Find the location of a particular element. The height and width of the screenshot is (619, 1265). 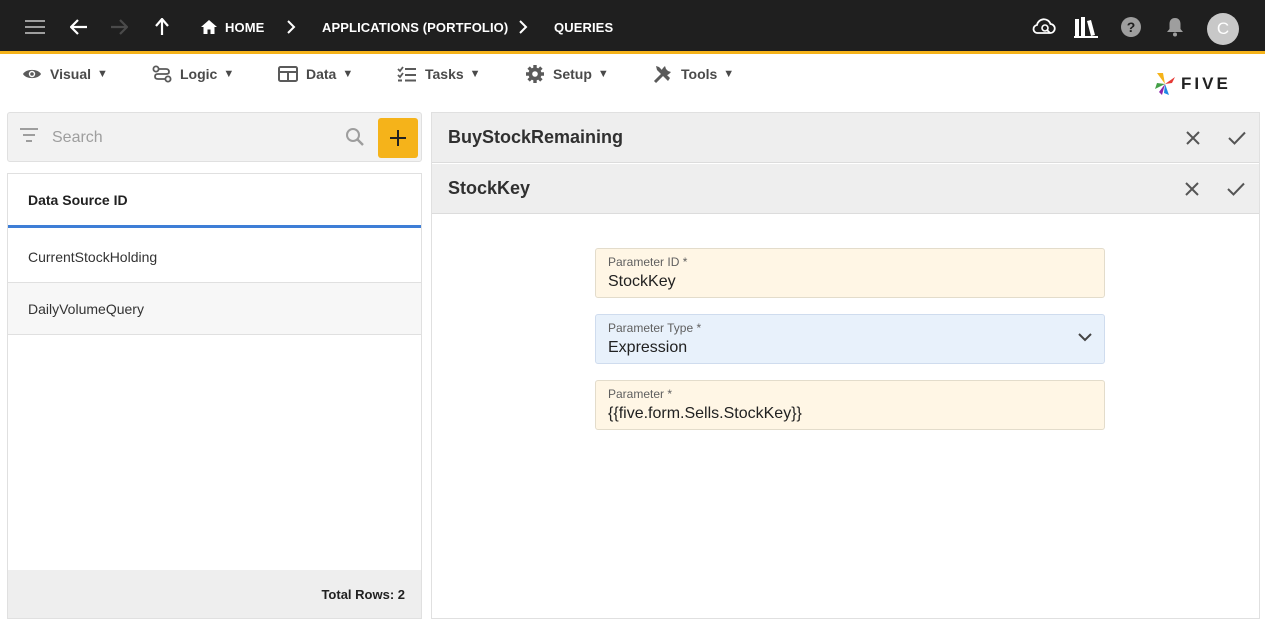

five-logo: FIVE is located at coordinates (1192, 84).